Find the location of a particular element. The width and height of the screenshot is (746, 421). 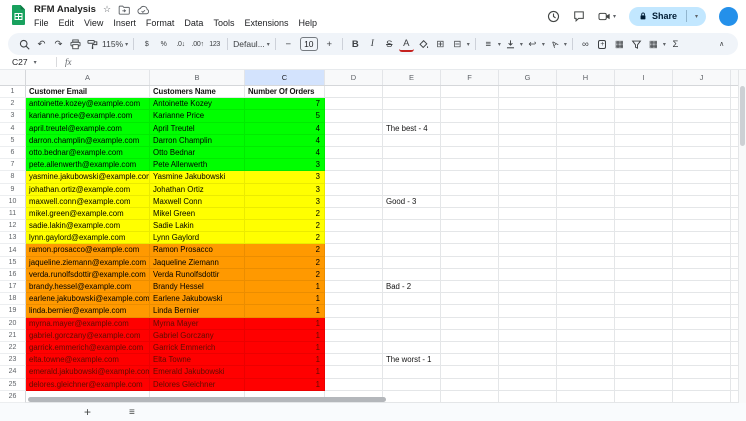

cell-F19 is located at coordinates (470, 311).